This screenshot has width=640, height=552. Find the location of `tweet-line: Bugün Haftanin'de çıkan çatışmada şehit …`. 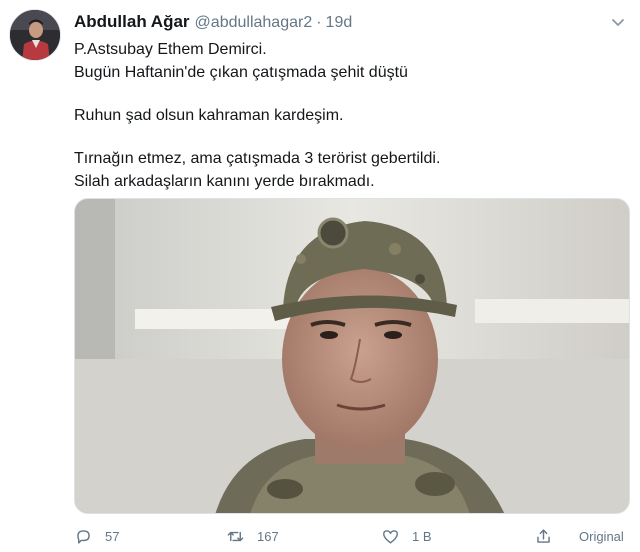

tweet-line: Bugün Haftanin'de çıkan çatışmada şehit … is located at coordinates (241, 72).